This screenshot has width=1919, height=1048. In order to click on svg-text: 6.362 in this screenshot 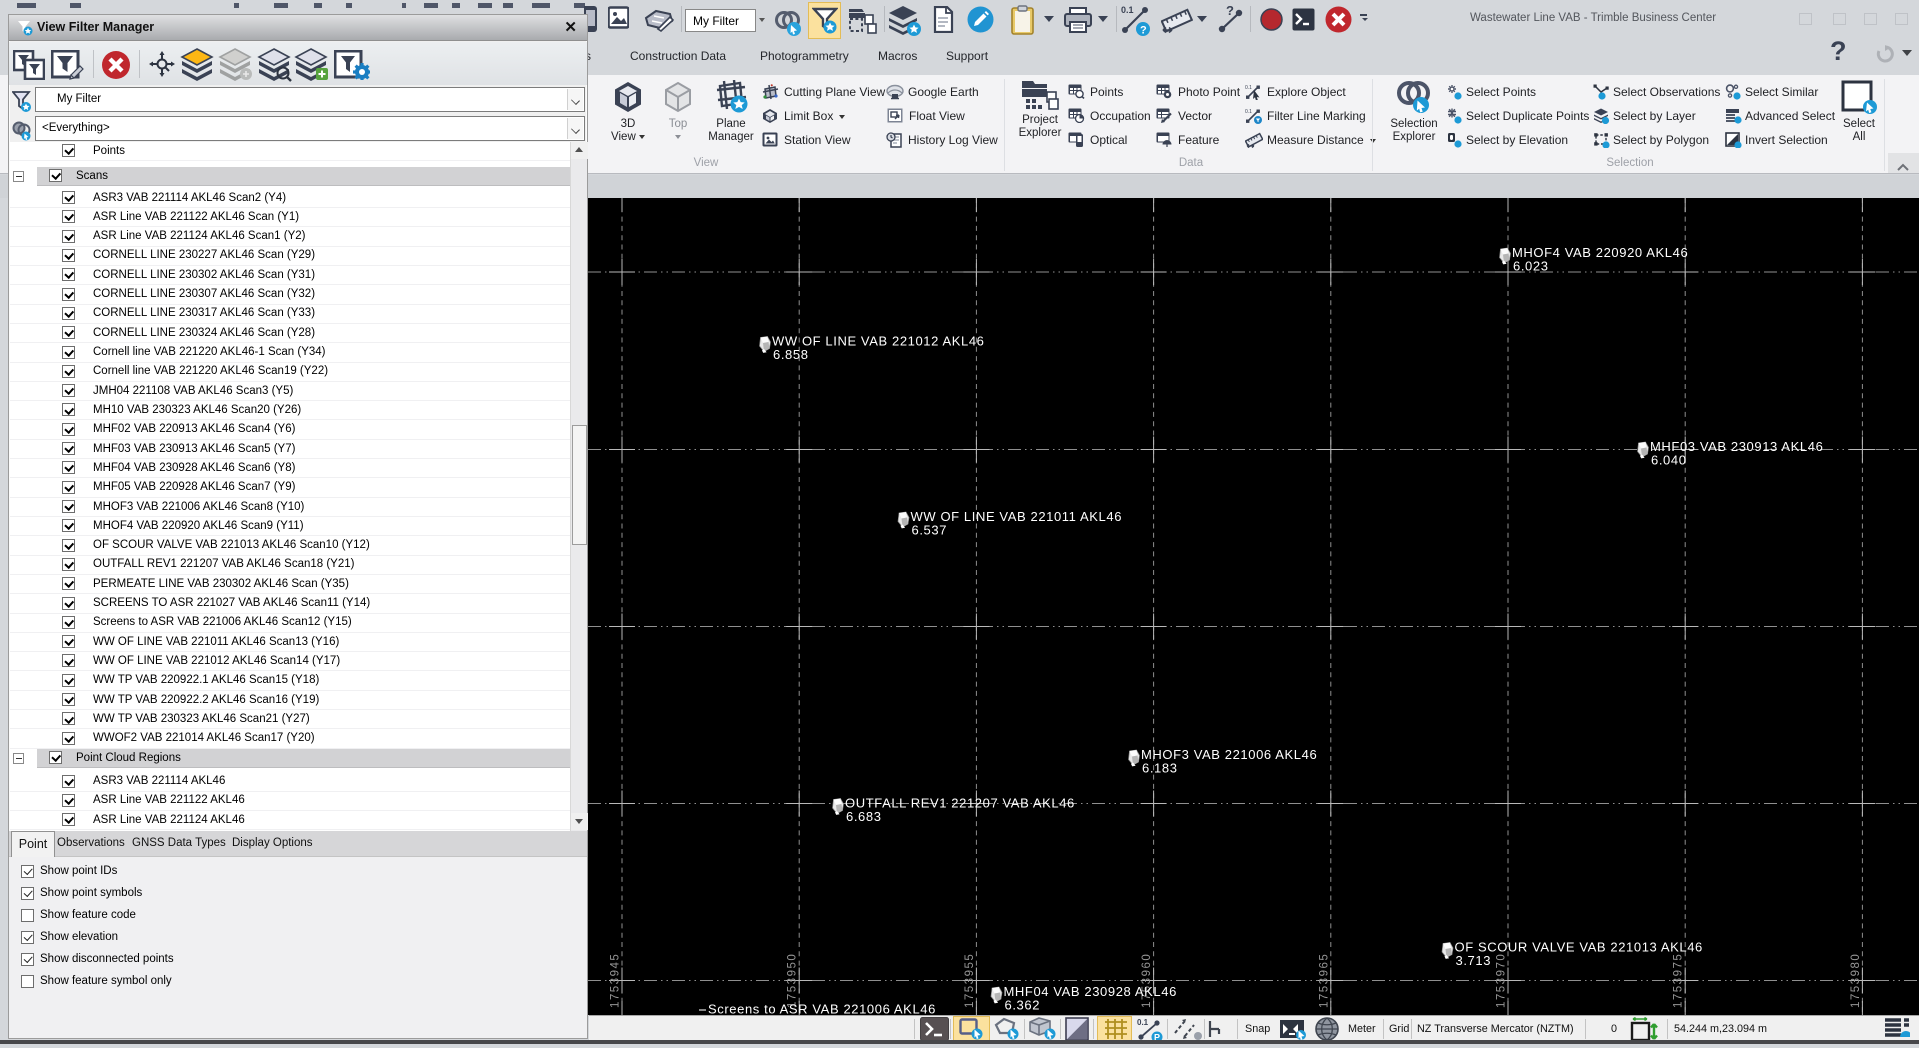, I will do `click(1023, 1005)`.